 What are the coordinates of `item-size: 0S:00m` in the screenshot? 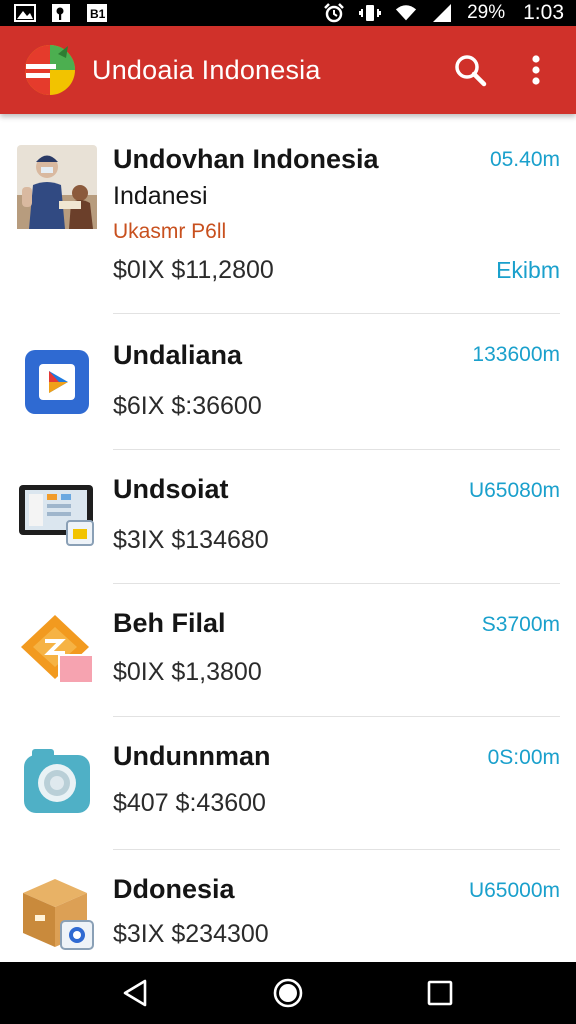 It's located at (523, 757).